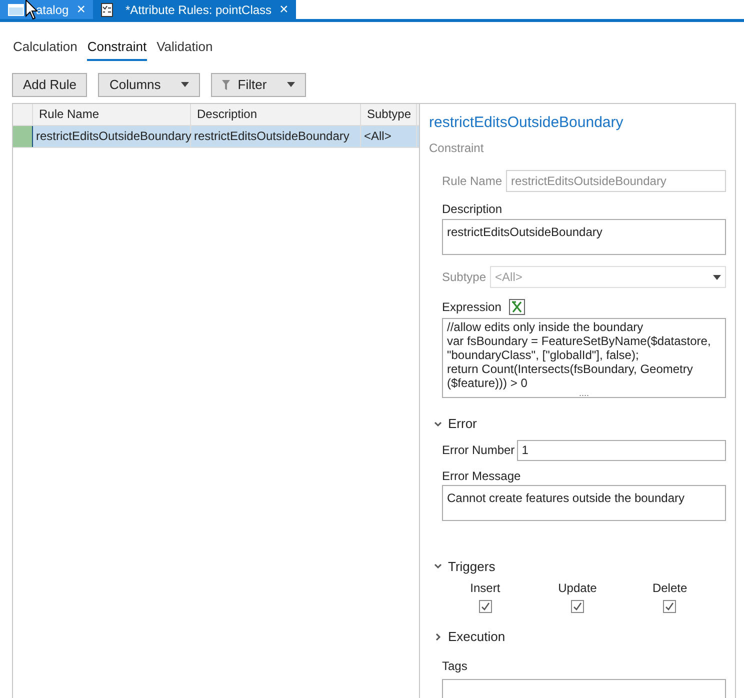 The width and height of the screenshot is (744, 698). I want to click on tab-label: atalog, so click(52, 10).